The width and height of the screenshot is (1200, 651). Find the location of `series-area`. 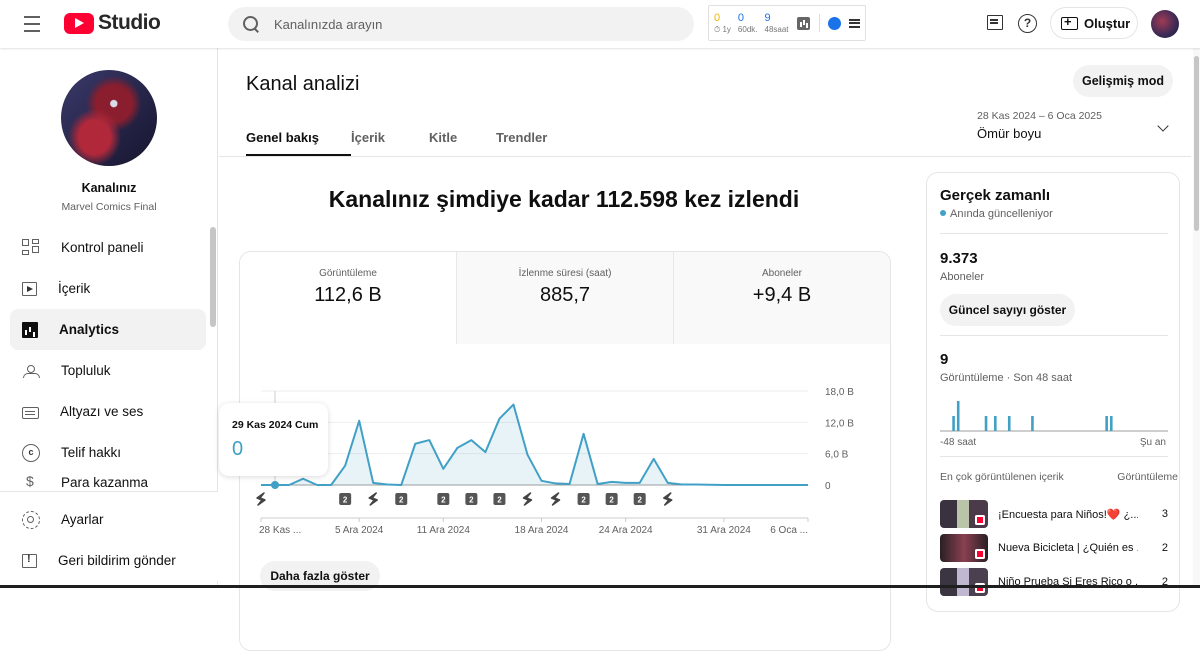

series-area is located at coordinates (534, 445).